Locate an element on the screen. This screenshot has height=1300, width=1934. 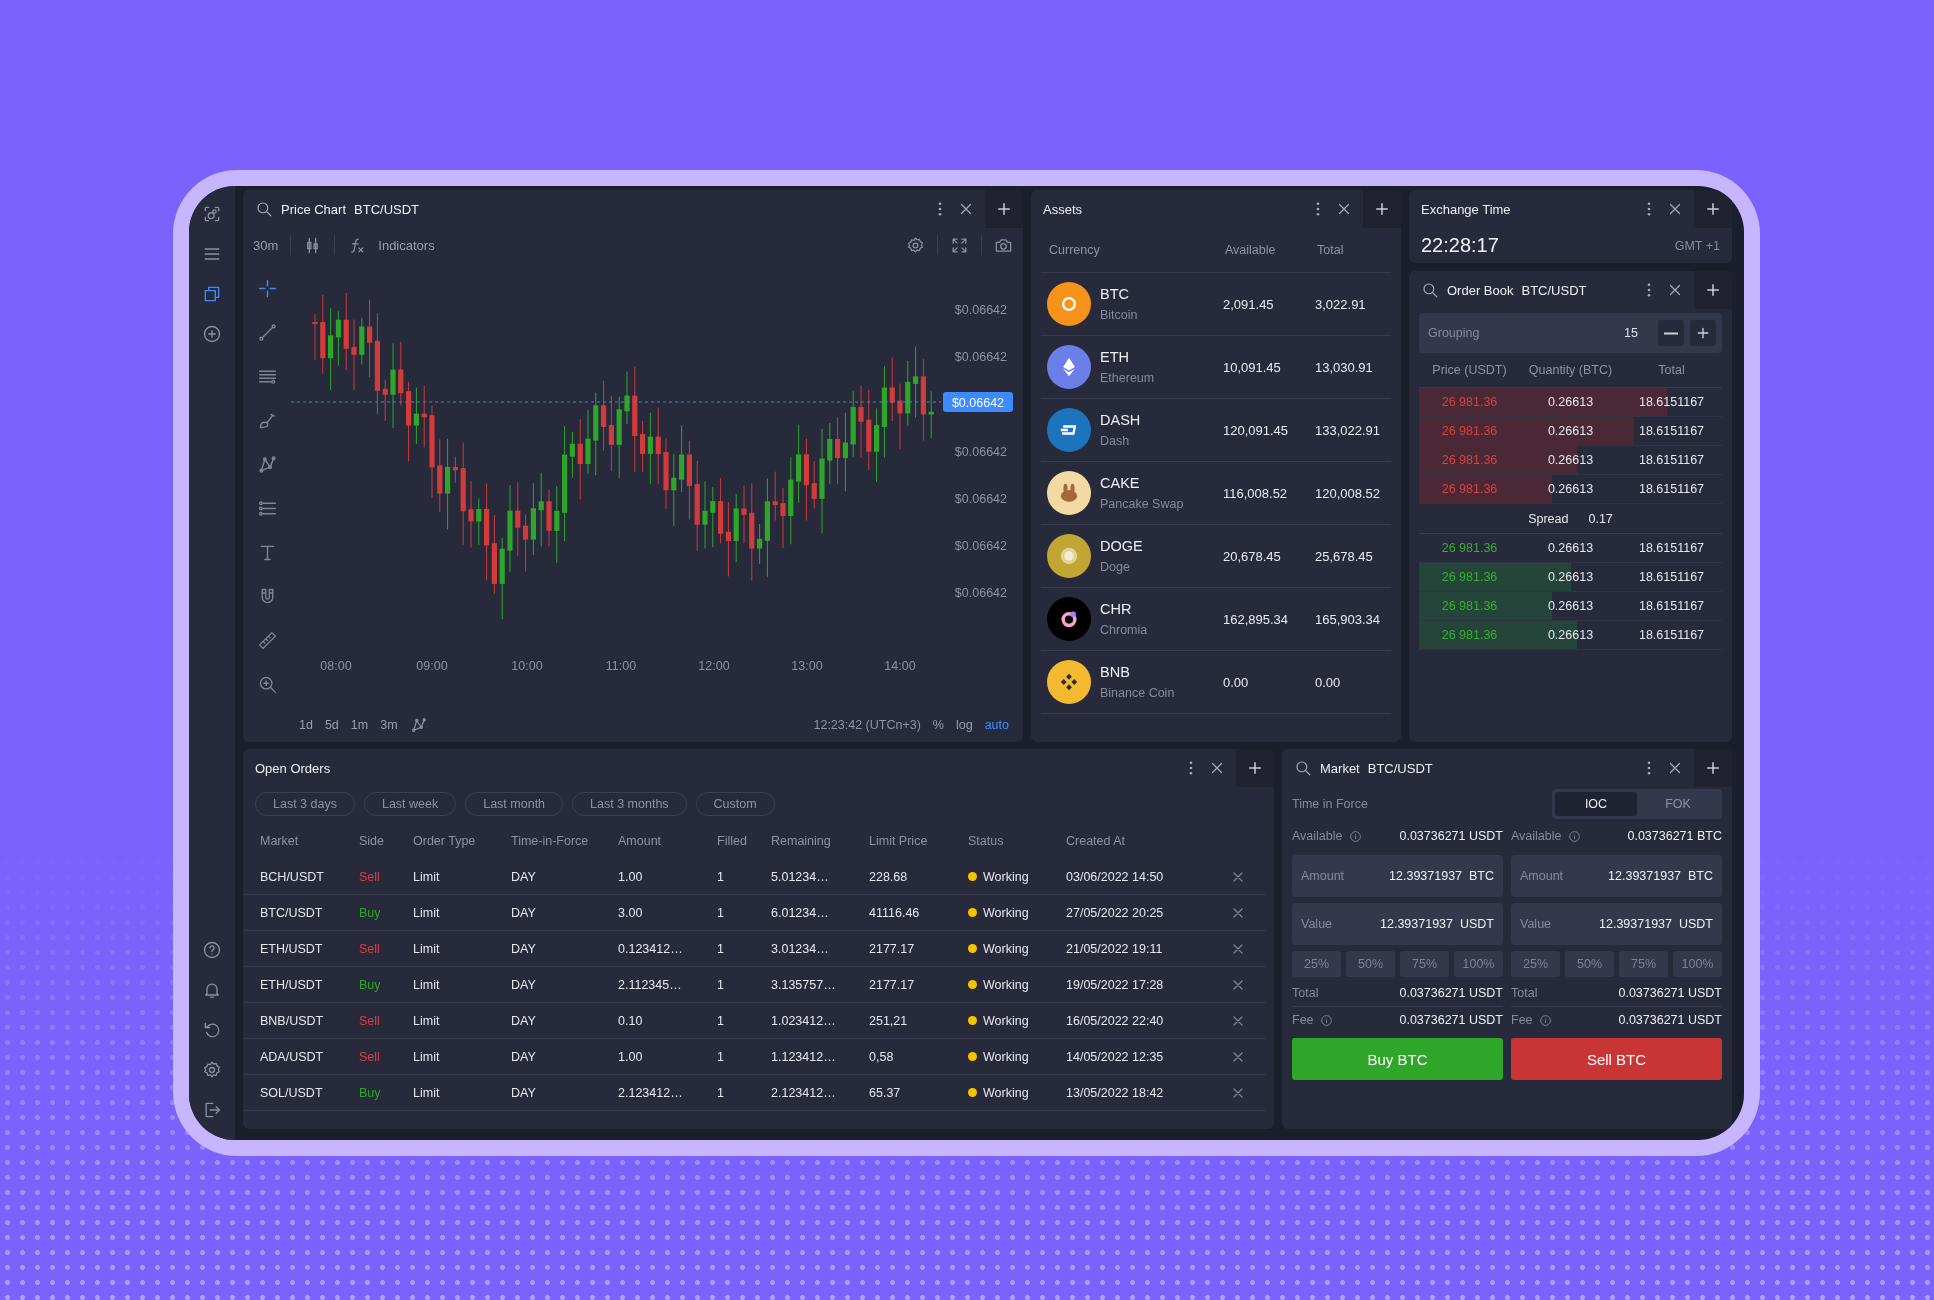
fee-value: 0.03736271 USDT is located at coordinates (1451, 1020).